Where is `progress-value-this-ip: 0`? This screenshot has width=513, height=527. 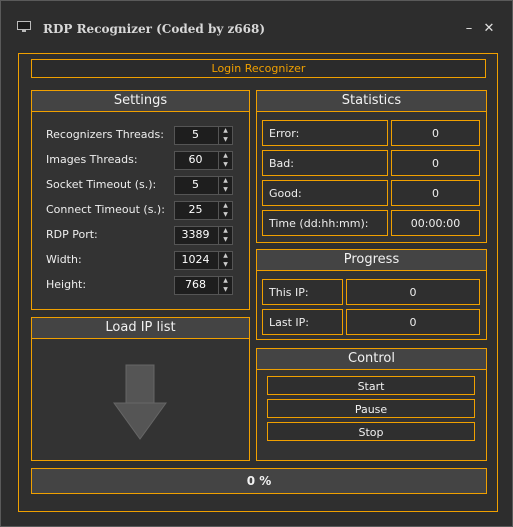 progress-value-this-ip: 0 is located at coordinates (413, 292).